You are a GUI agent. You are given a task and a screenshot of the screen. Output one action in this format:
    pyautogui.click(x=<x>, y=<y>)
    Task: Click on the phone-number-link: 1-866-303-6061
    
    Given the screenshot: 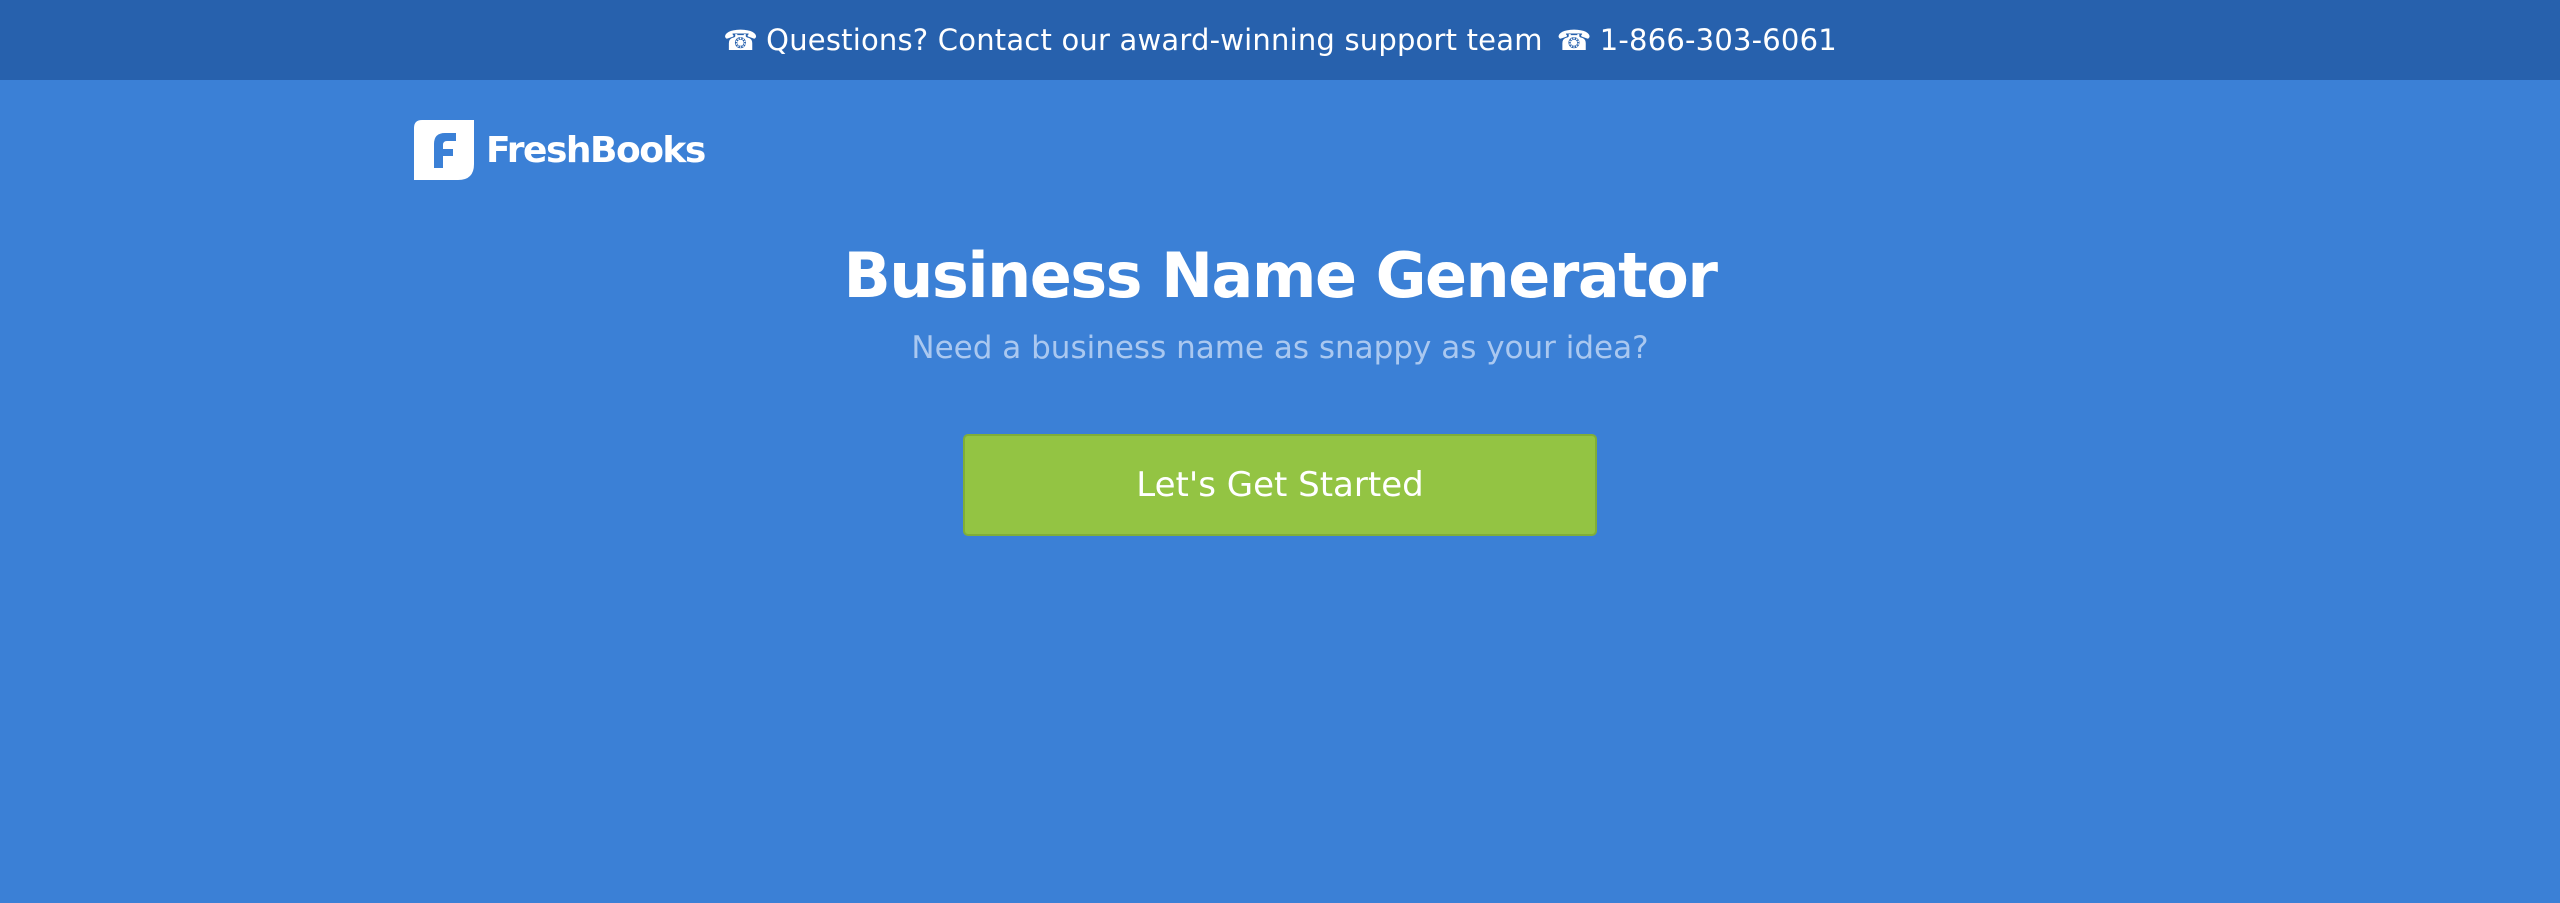 What is the action you would take?
    pyautogui.click(x=1718, y=40)
    